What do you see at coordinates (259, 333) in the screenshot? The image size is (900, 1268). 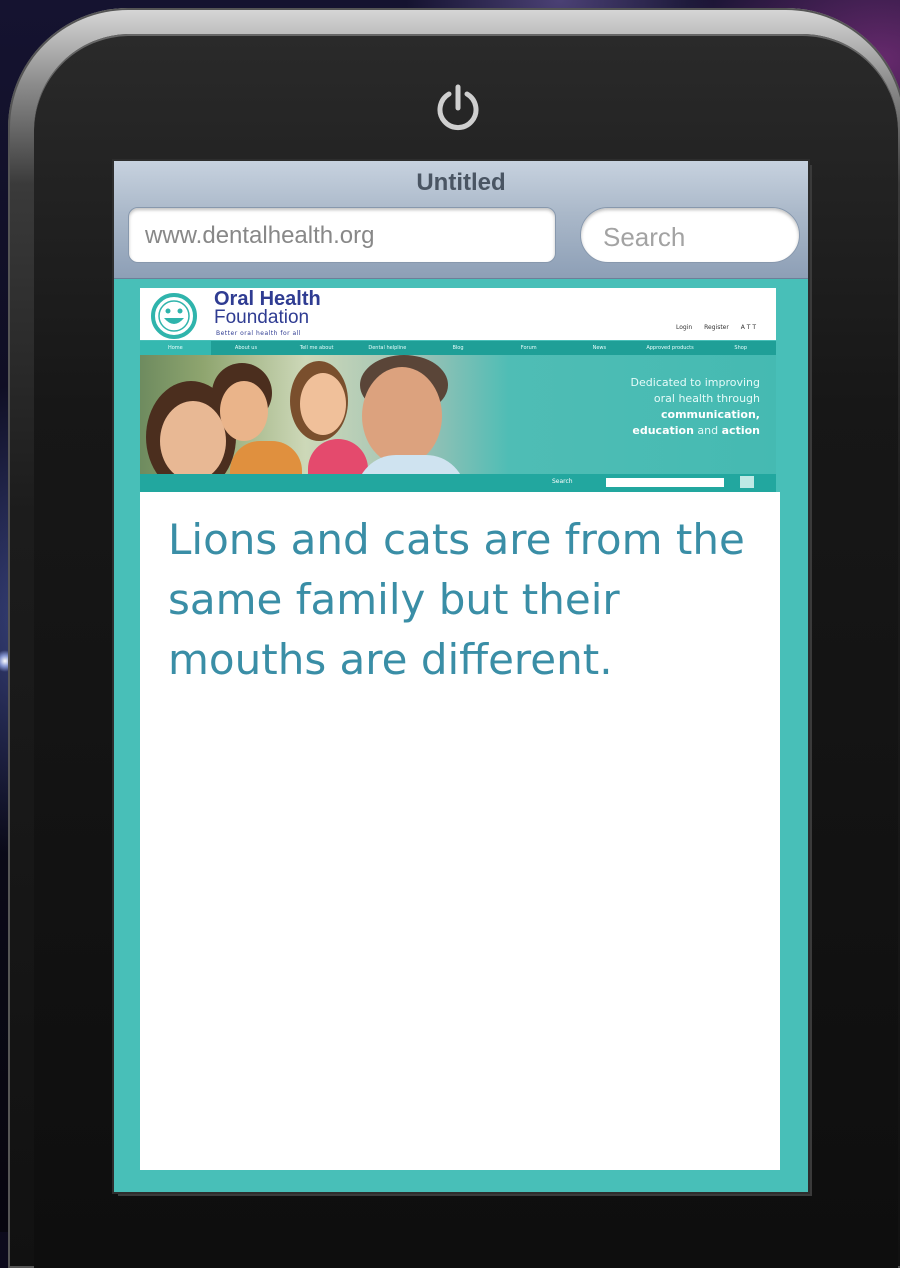 I see `logo-tagline: Better oral health for all` at bounding box center [259, 333].